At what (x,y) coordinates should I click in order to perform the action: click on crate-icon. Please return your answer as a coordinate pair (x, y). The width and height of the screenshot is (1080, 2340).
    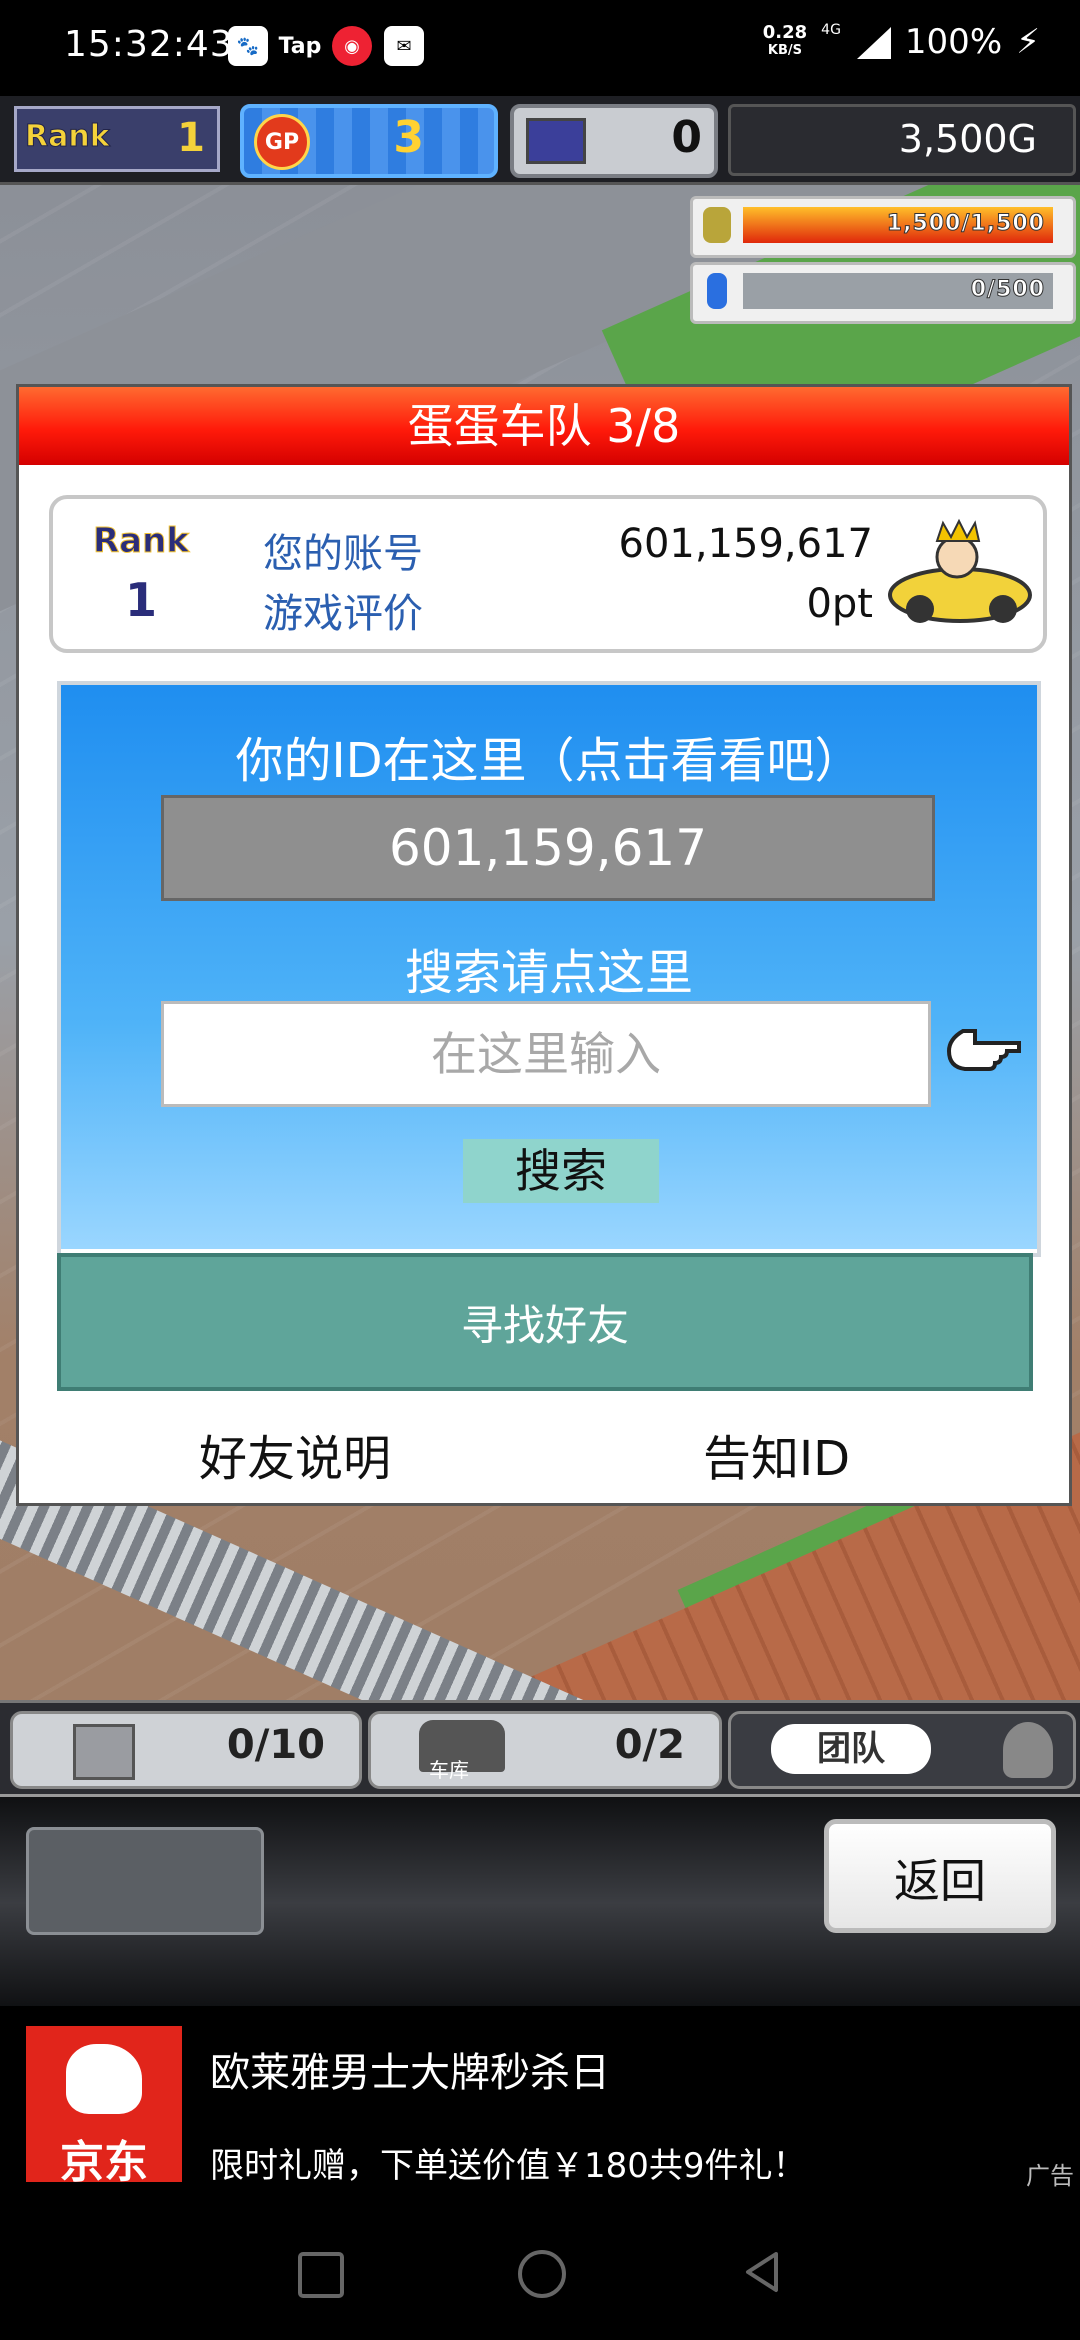
    Looking at the image, I should click on (104, 1752).